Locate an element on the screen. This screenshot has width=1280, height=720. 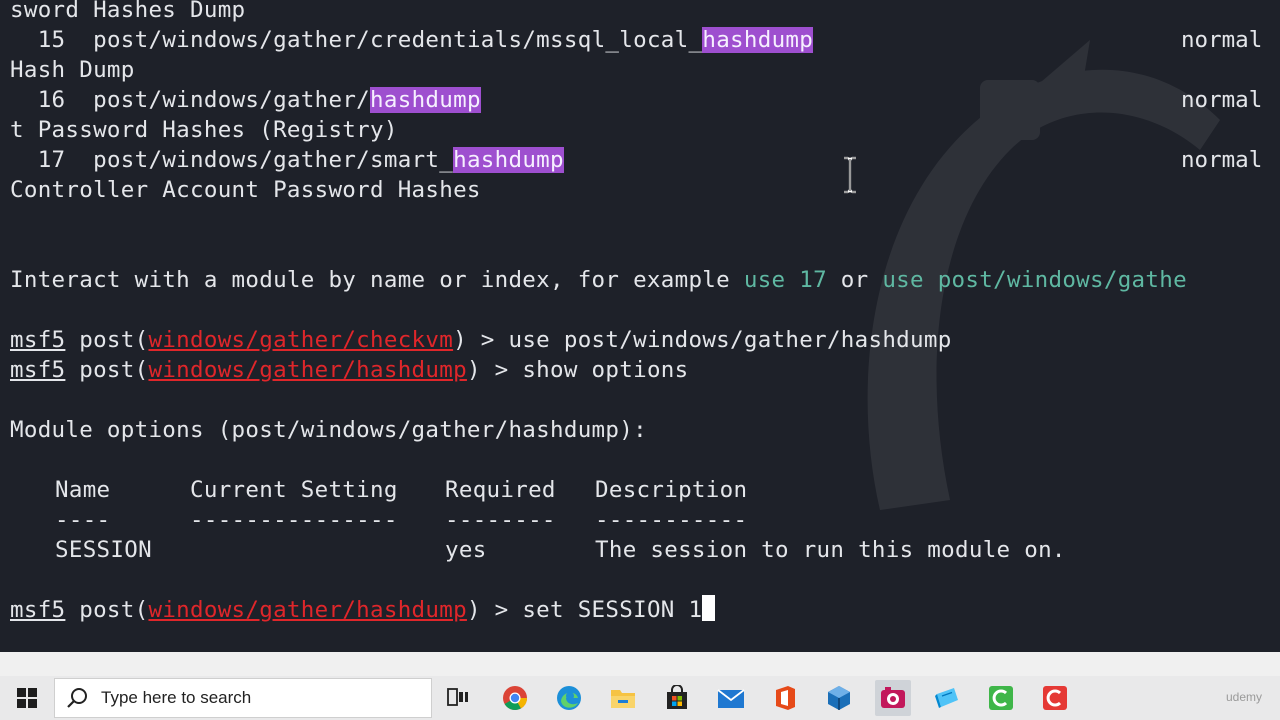
camtasia-recorder-taskbar-button is located at coordinates (1001, 698).